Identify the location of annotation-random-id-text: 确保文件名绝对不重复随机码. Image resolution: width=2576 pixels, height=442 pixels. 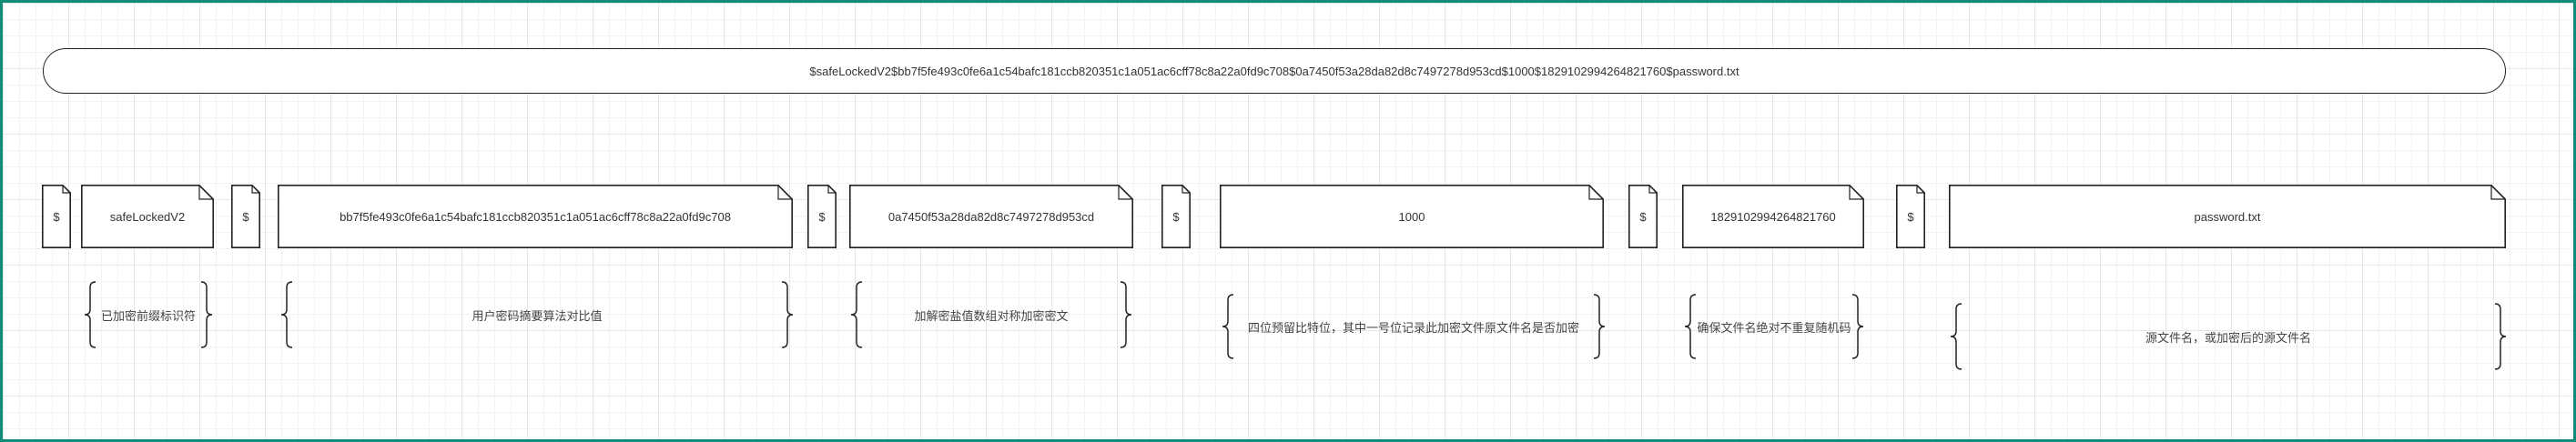
(1774, 327).